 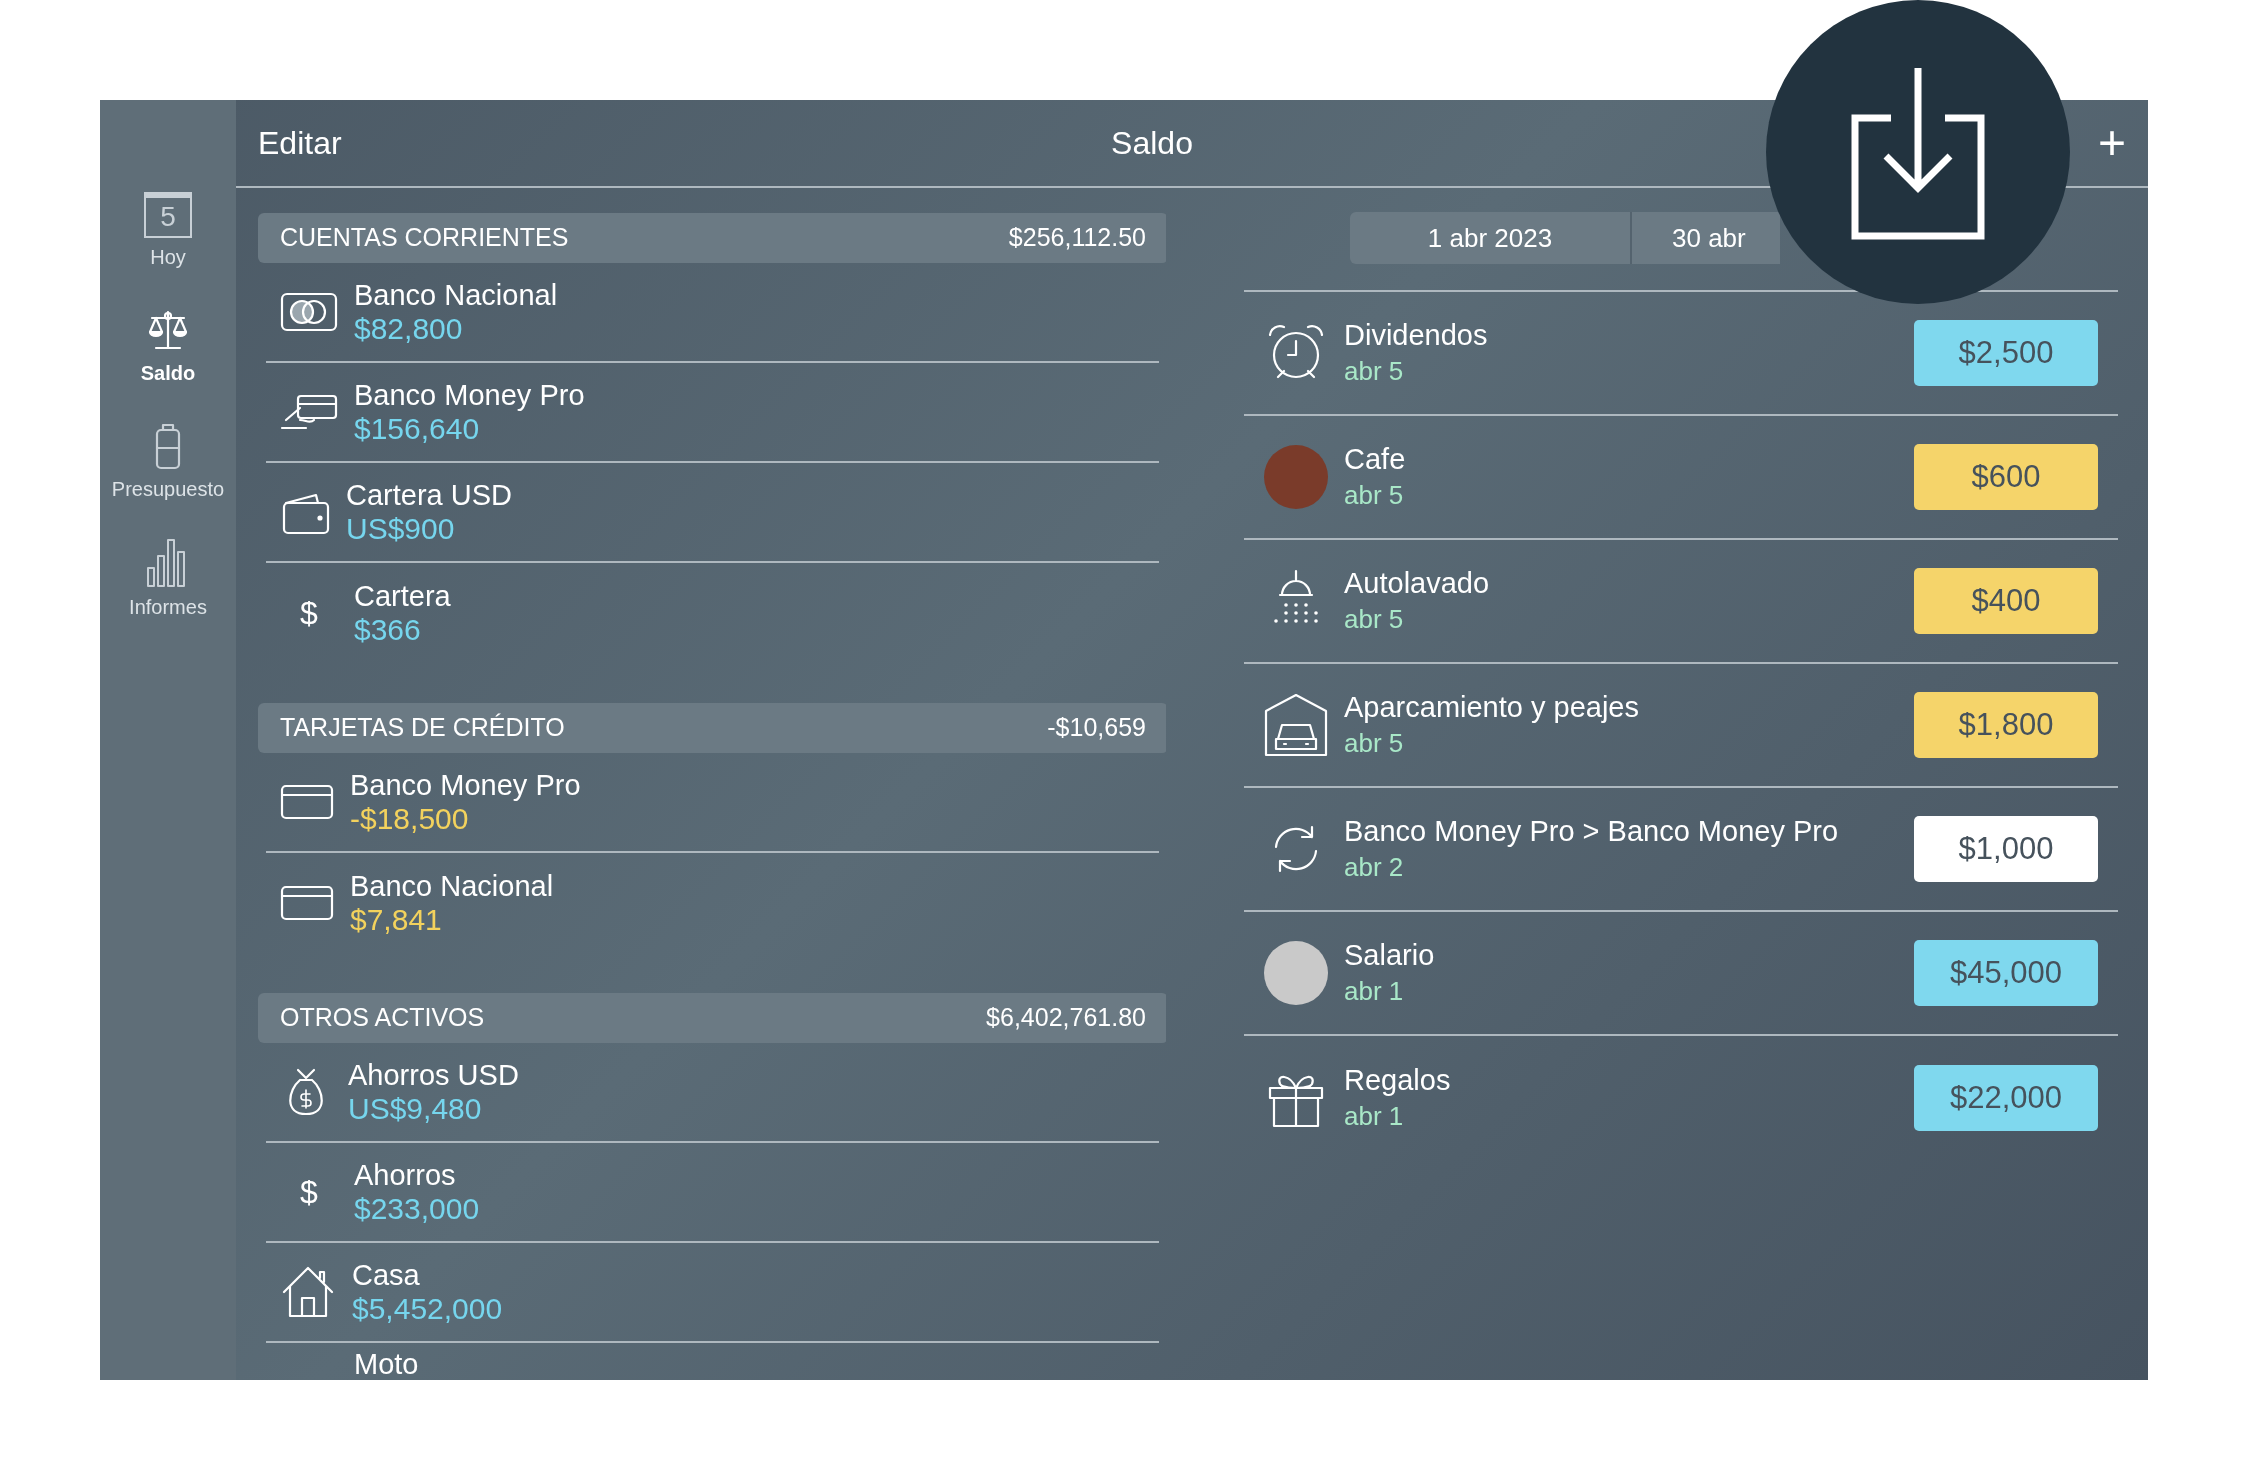 I want to click on sidebar-tab: Presupuesto, so click(x=168, y=463).